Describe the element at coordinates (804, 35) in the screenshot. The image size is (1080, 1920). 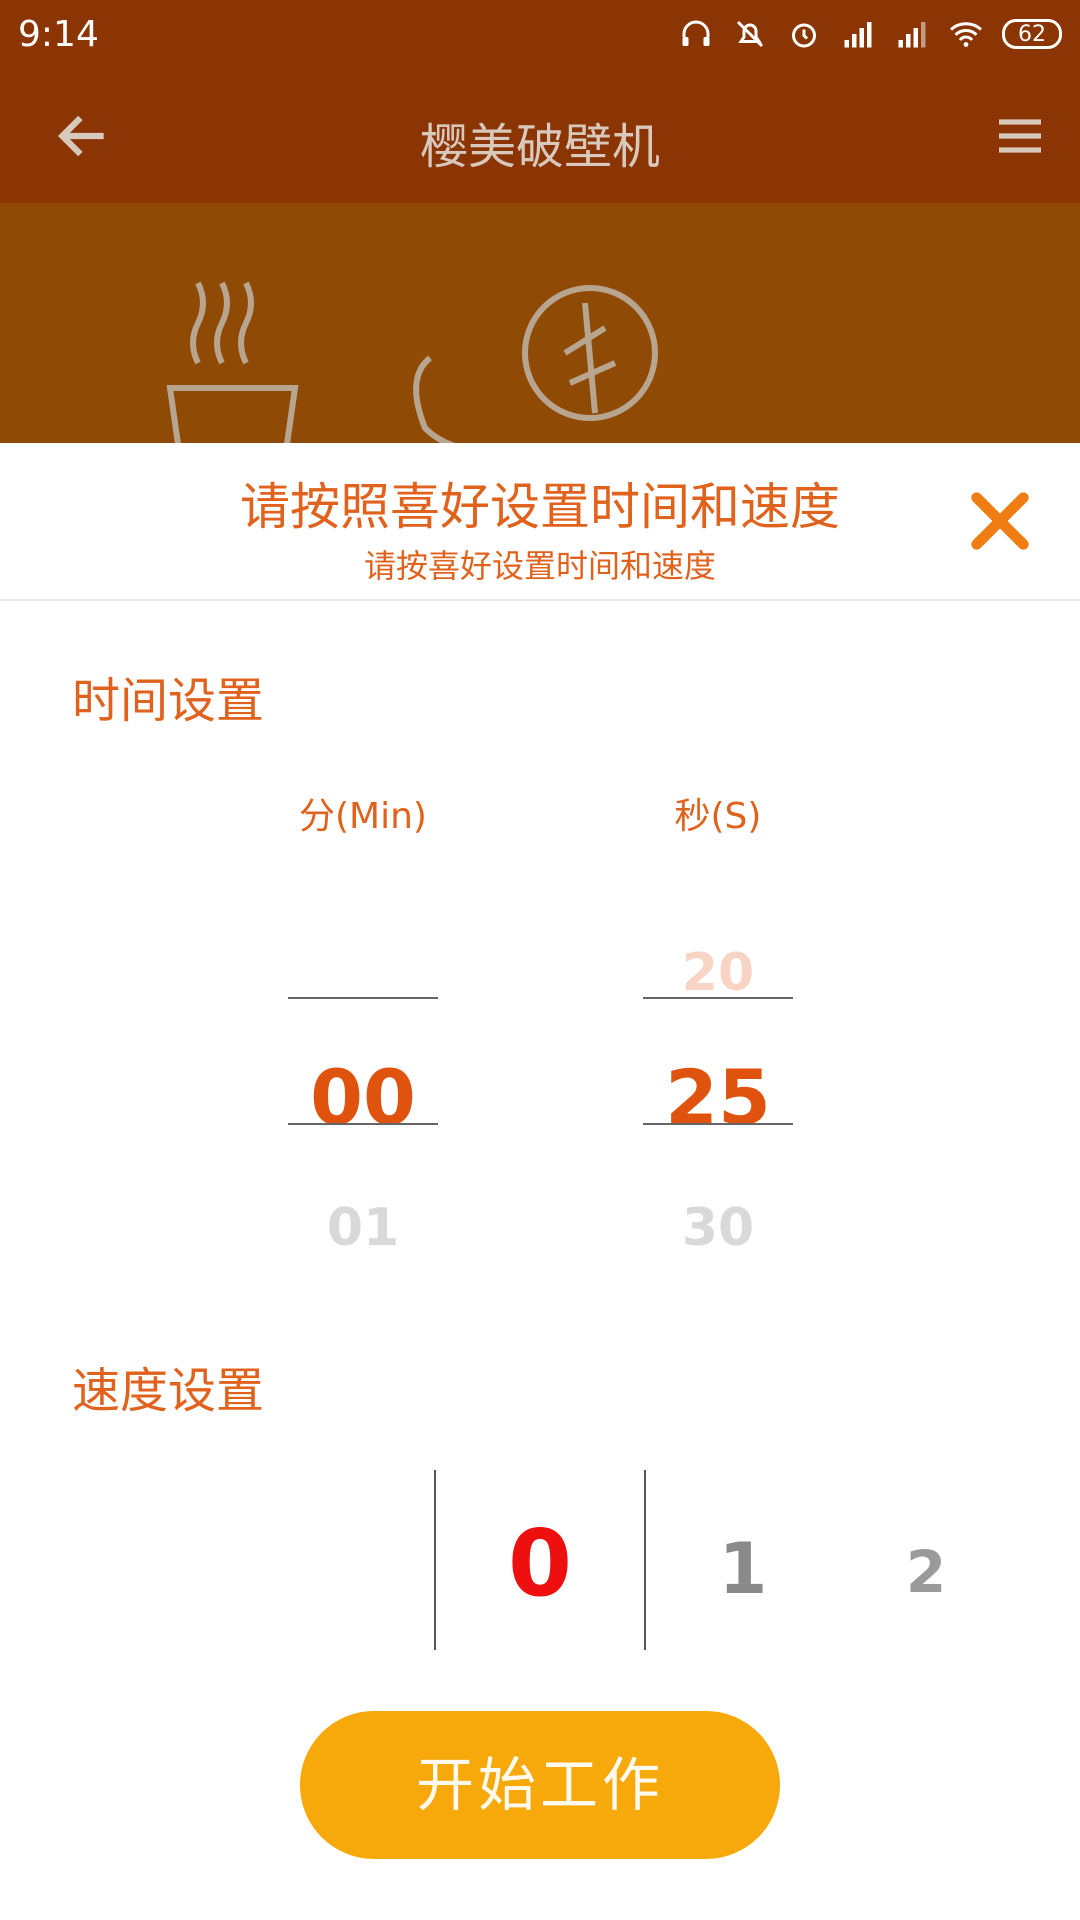
I see `alarm-icon` at that location.